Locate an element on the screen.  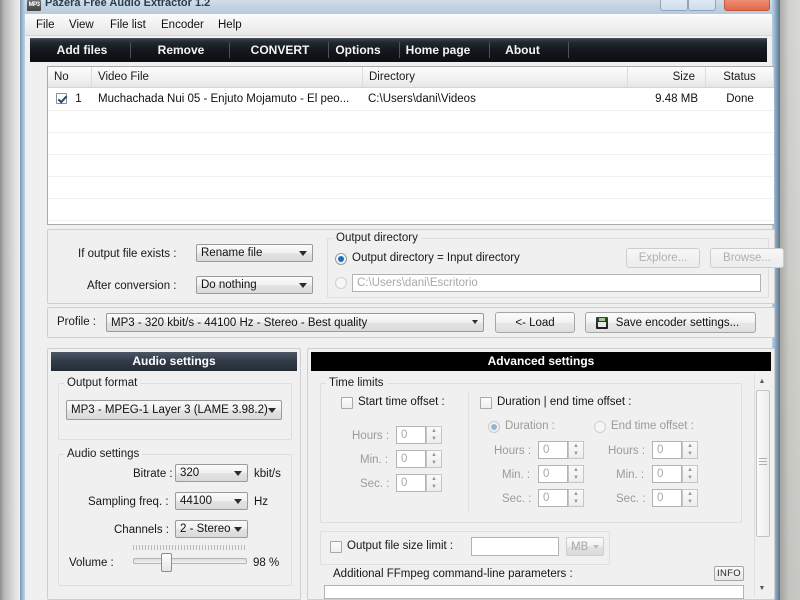
start-min-spinner: ▲ ▼ is located at coordinates (434, 459).